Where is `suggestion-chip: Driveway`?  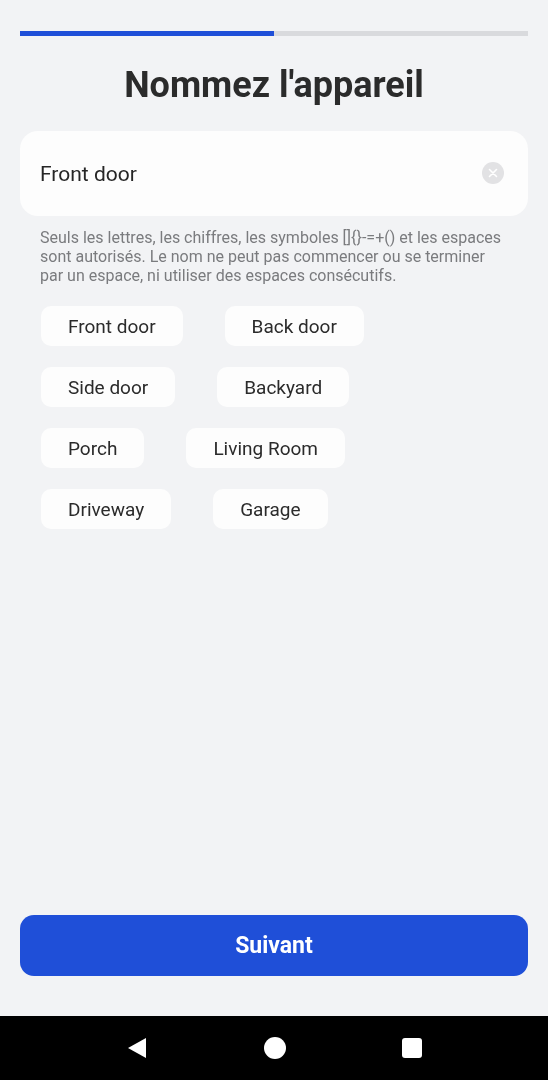 suggestion-chip: Driveway is located at coordinates (106, 509).